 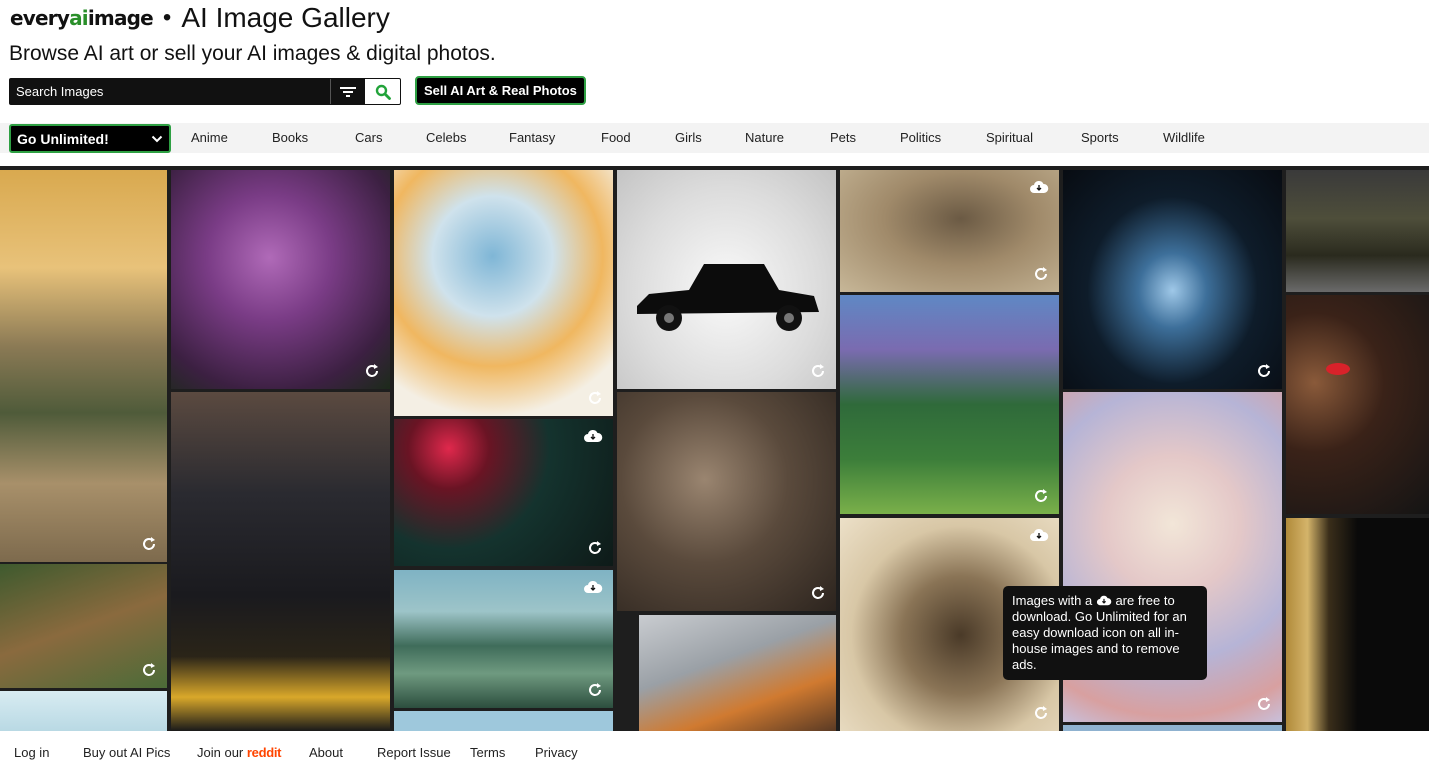 What do you see at coordinates (326, 752) in the screenshot?
I see `footer-about-link: About` at bounding box center [326, 752].